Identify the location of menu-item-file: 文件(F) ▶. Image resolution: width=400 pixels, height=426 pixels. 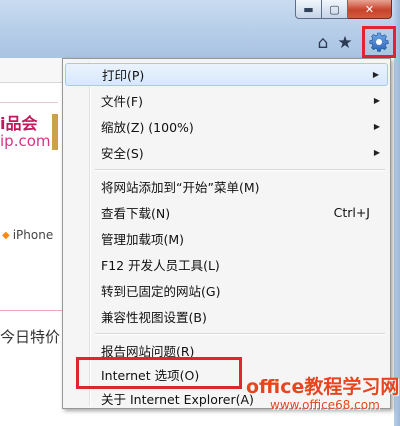
(226, 100).